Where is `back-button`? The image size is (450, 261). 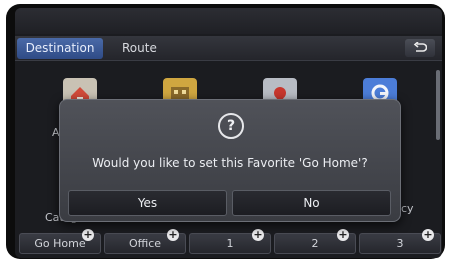
back-button is located at coordinates (420, 48).